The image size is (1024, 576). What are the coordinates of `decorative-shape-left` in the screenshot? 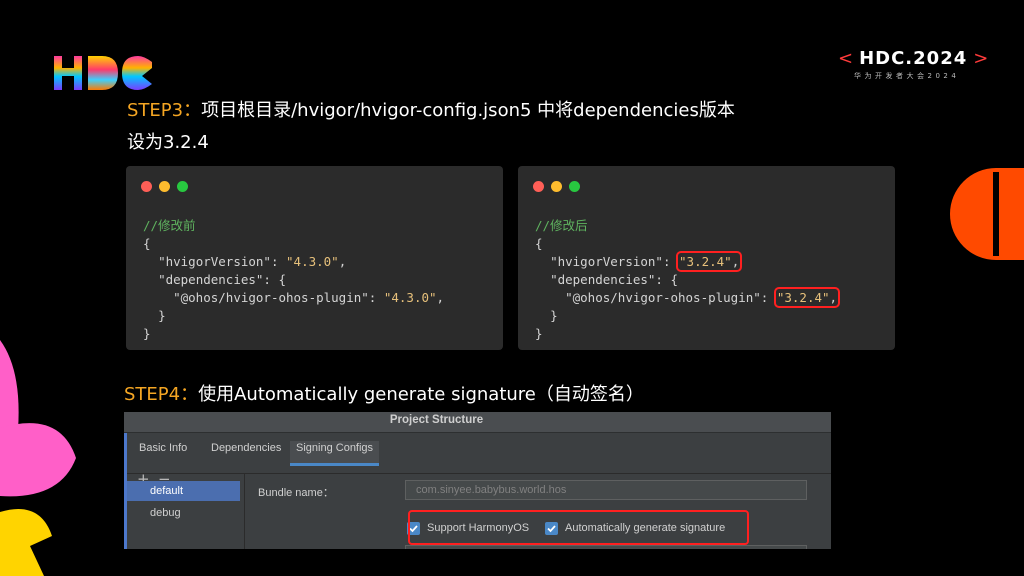 It's located at (38, 458).